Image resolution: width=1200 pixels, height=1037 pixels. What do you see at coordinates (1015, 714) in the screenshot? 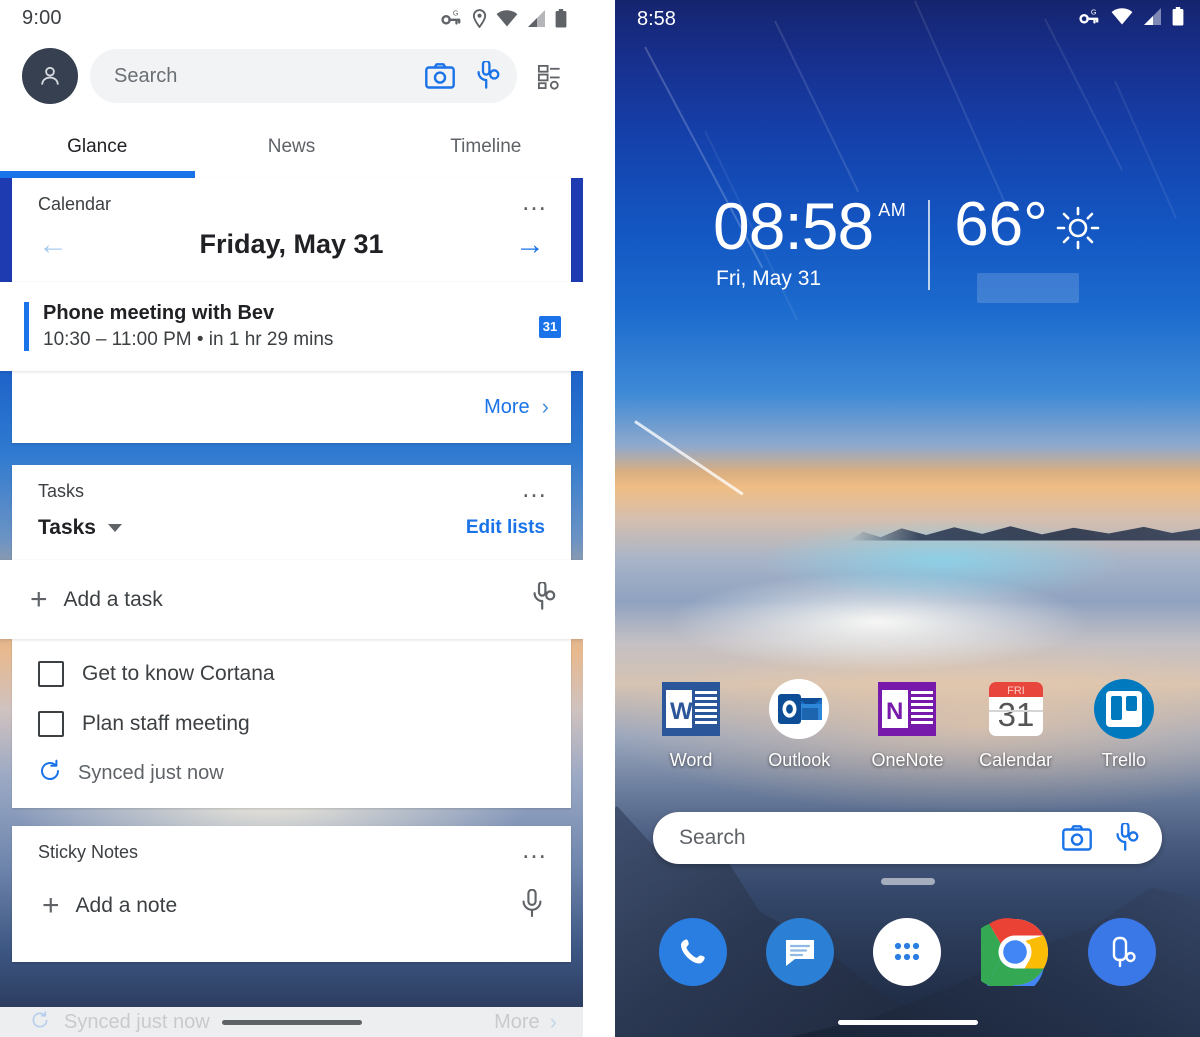
I see `calendar-icon-date: 31` at bounding box center [1015, 714].